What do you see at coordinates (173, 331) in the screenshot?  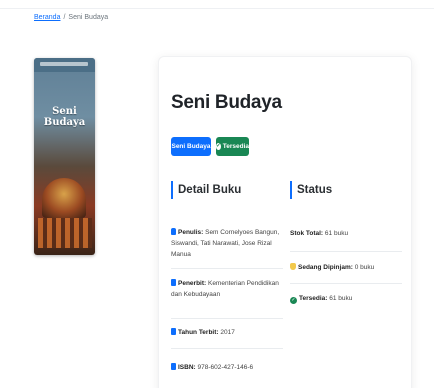 I see `calendar-icon` at bounding box center [173, 331].